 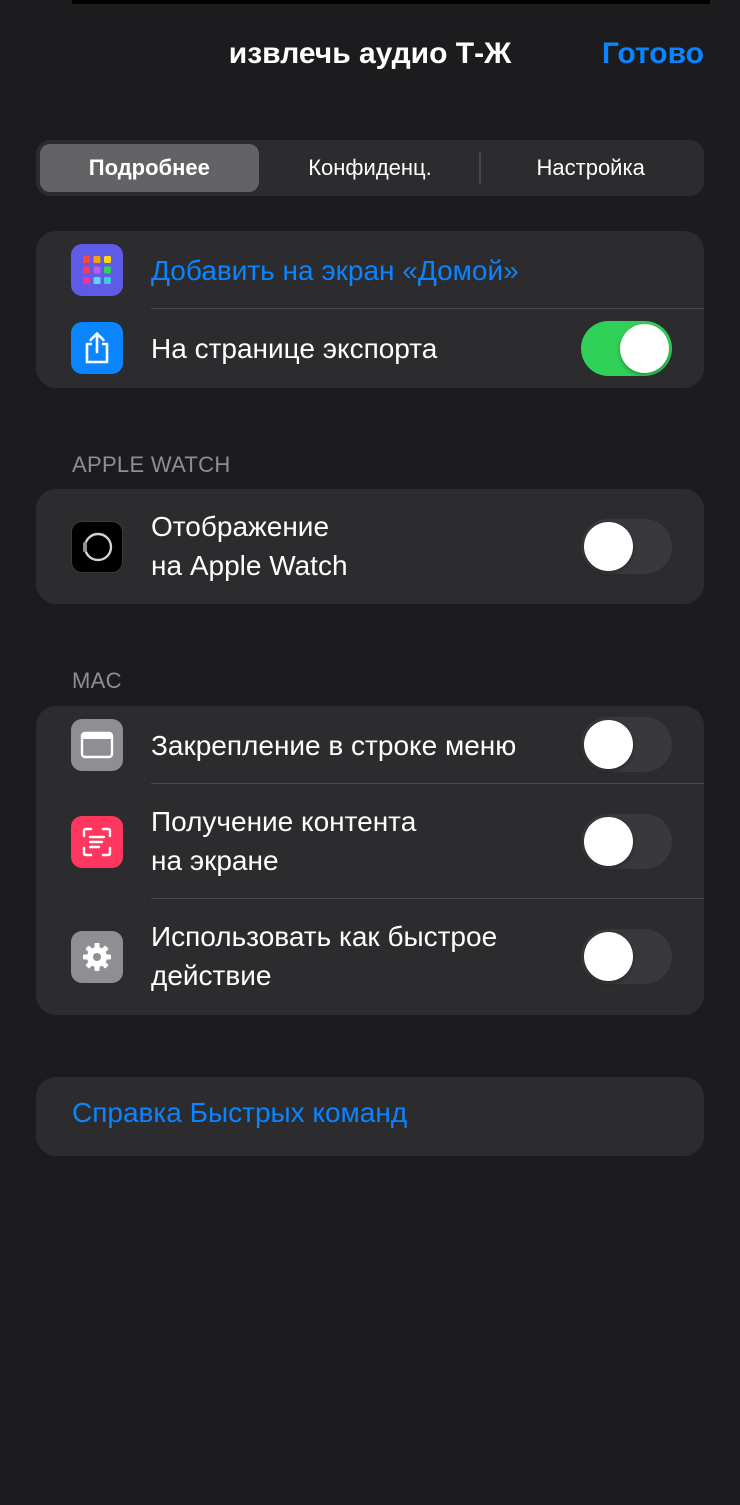 I want to click on quick-action-row: Использовать как быстрое действие, so click(x=370, y=957).